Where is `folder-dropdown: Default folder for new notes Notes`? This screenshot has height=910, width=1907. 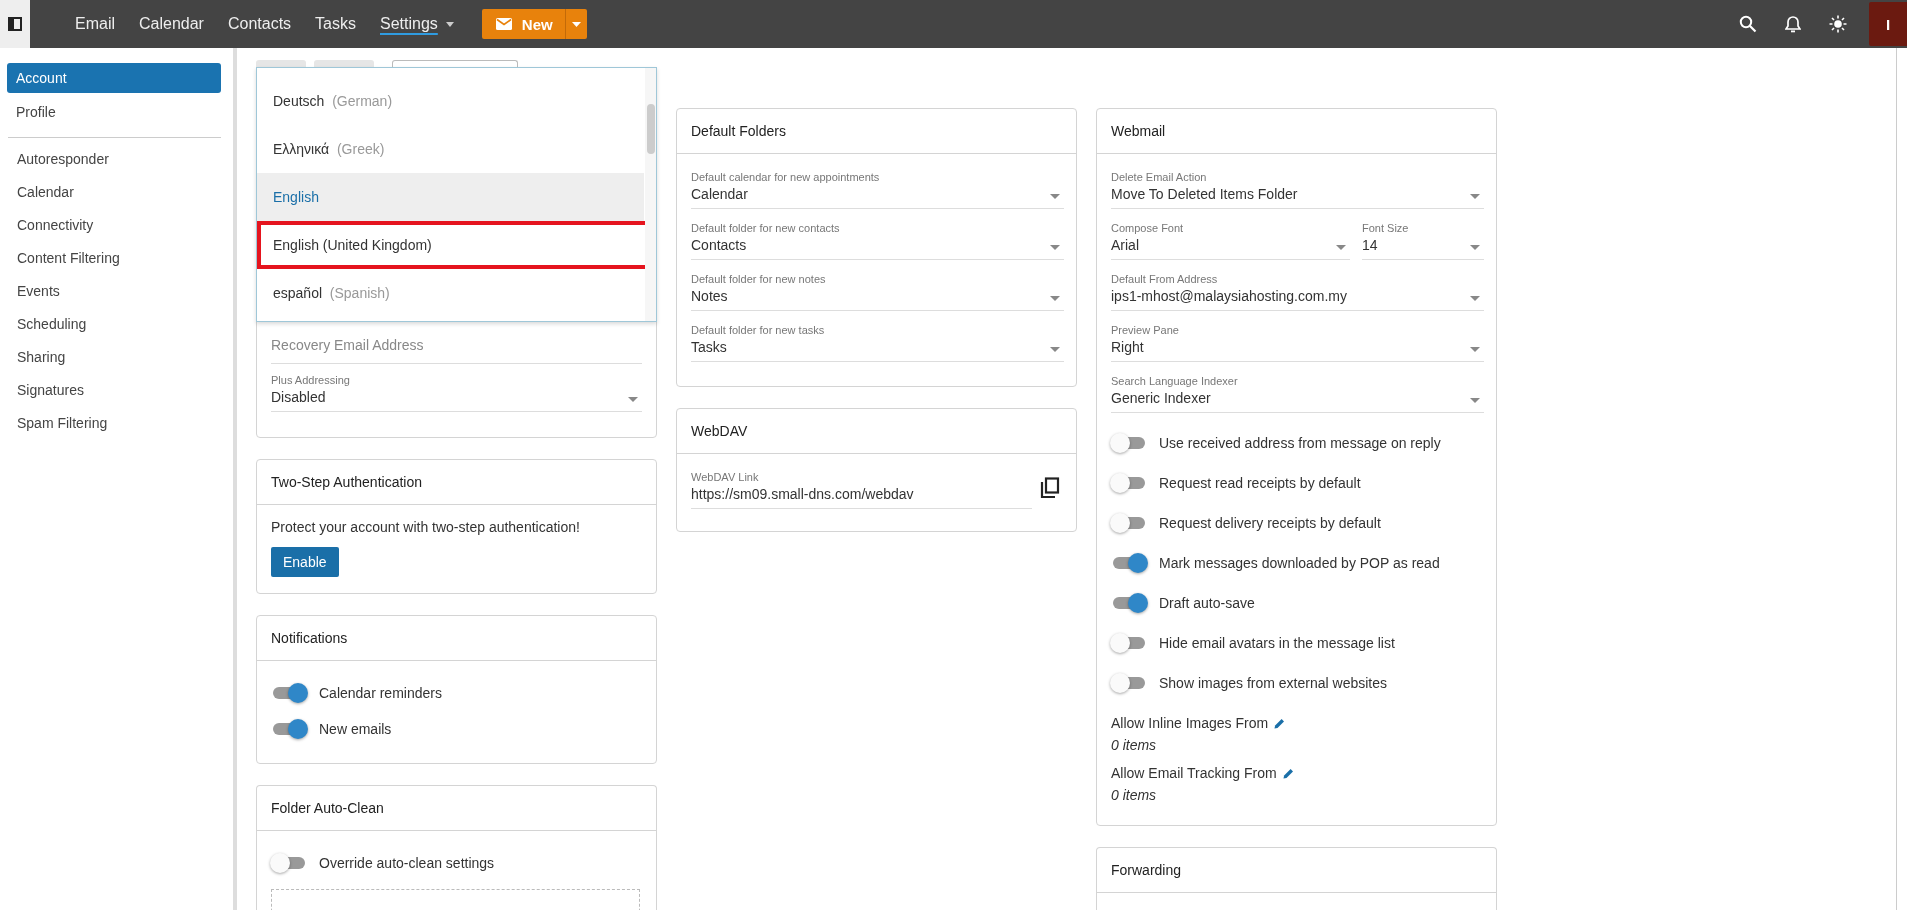 folder-dropdown: Default folder for new notes Notes is located at coordinates (877, 290).